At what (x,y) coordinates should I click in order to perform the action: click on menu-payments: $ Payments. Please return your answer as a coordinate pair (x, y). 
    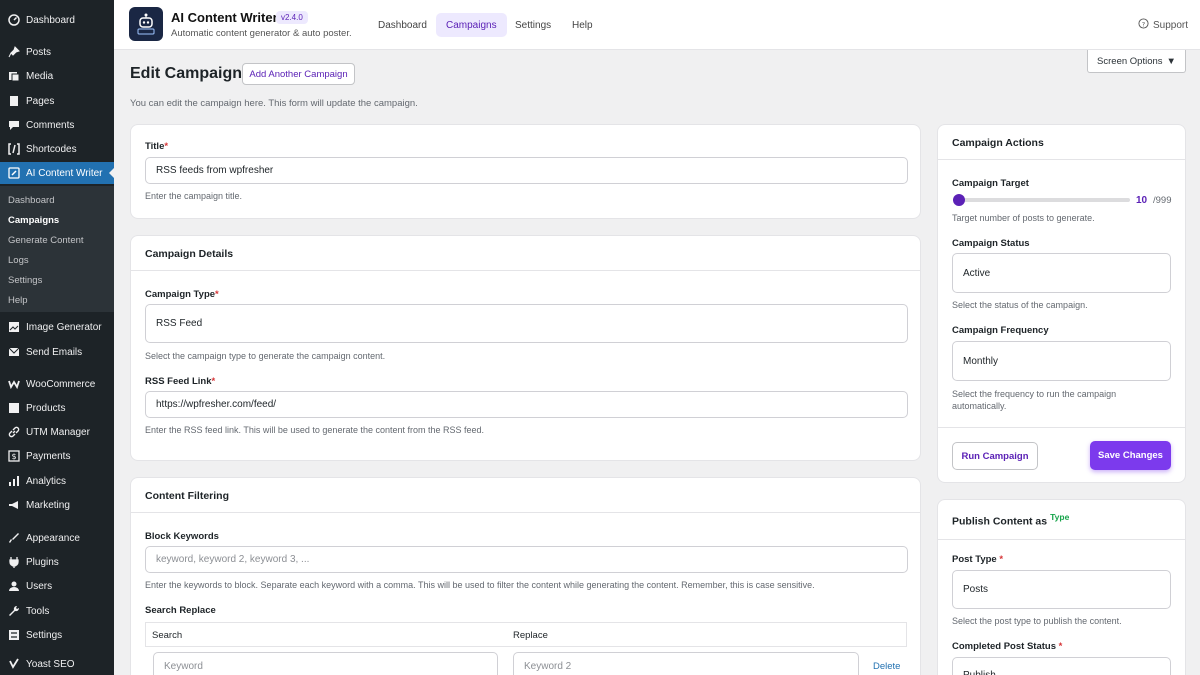
    Looking at the image, I should click on (57, 456).